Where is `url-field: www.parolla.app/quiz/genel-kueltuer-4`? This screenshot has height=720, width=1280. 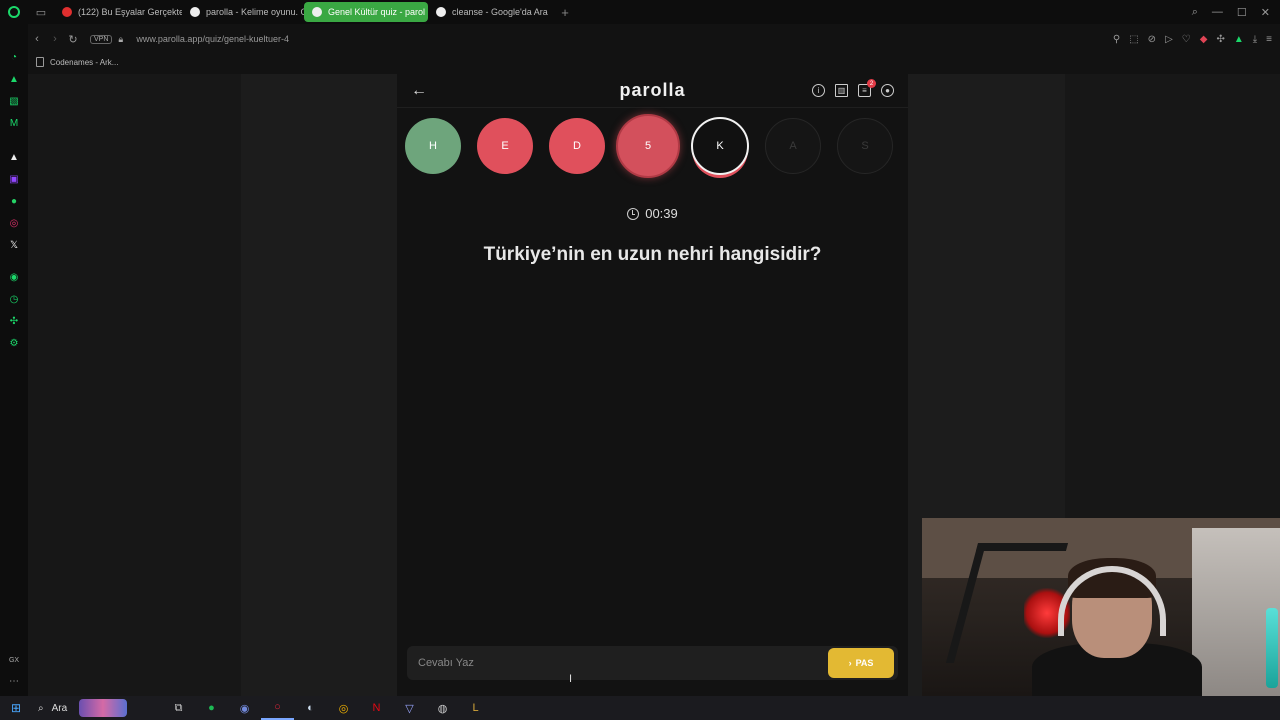
url-field: www.parolla.app/quiz/genel-kueltuer-4 is located at coordinates (212, 39).